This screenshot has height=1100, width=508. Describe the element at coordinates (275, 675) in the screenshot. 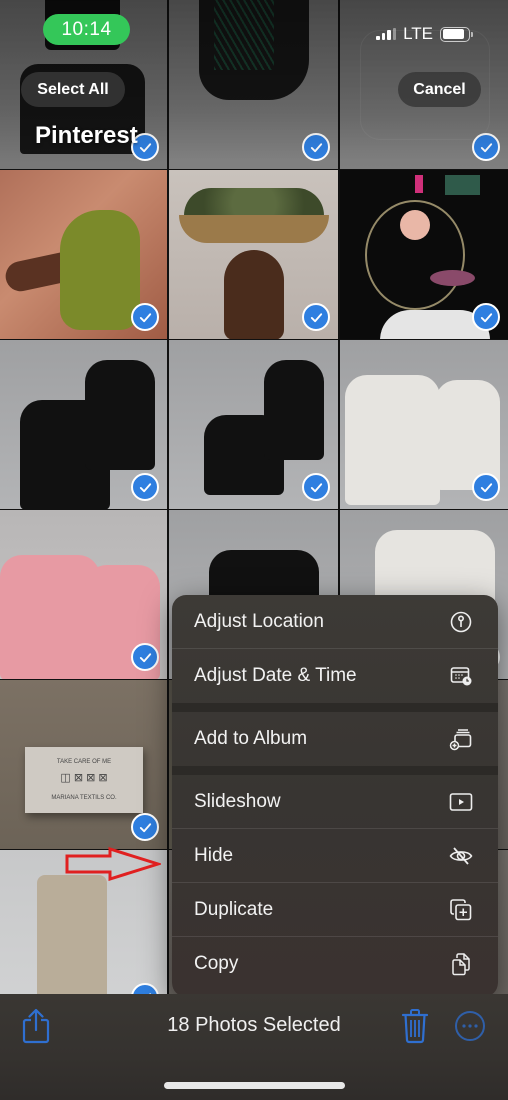

I see `menu-item-label: Adjust Date & Time` at that location.